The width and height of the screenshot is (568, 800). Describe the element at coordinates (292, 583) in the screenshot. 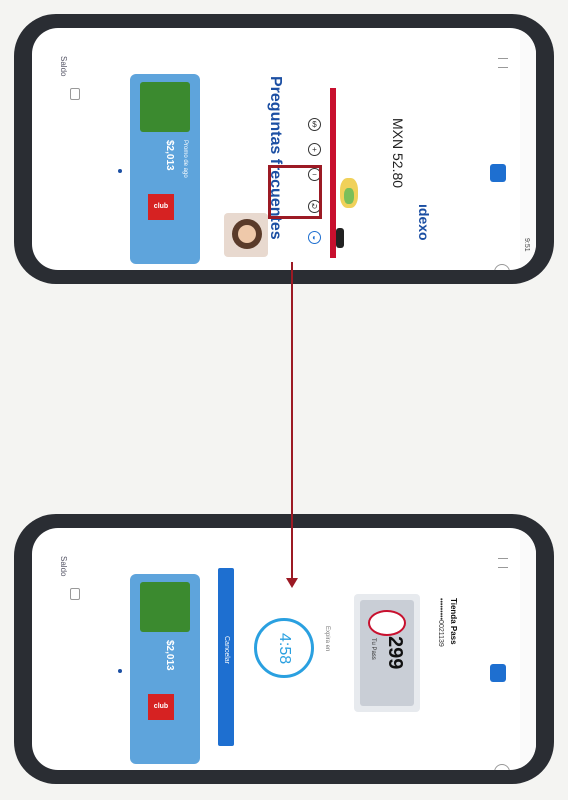

I see `arrow-head-icon` at that location.